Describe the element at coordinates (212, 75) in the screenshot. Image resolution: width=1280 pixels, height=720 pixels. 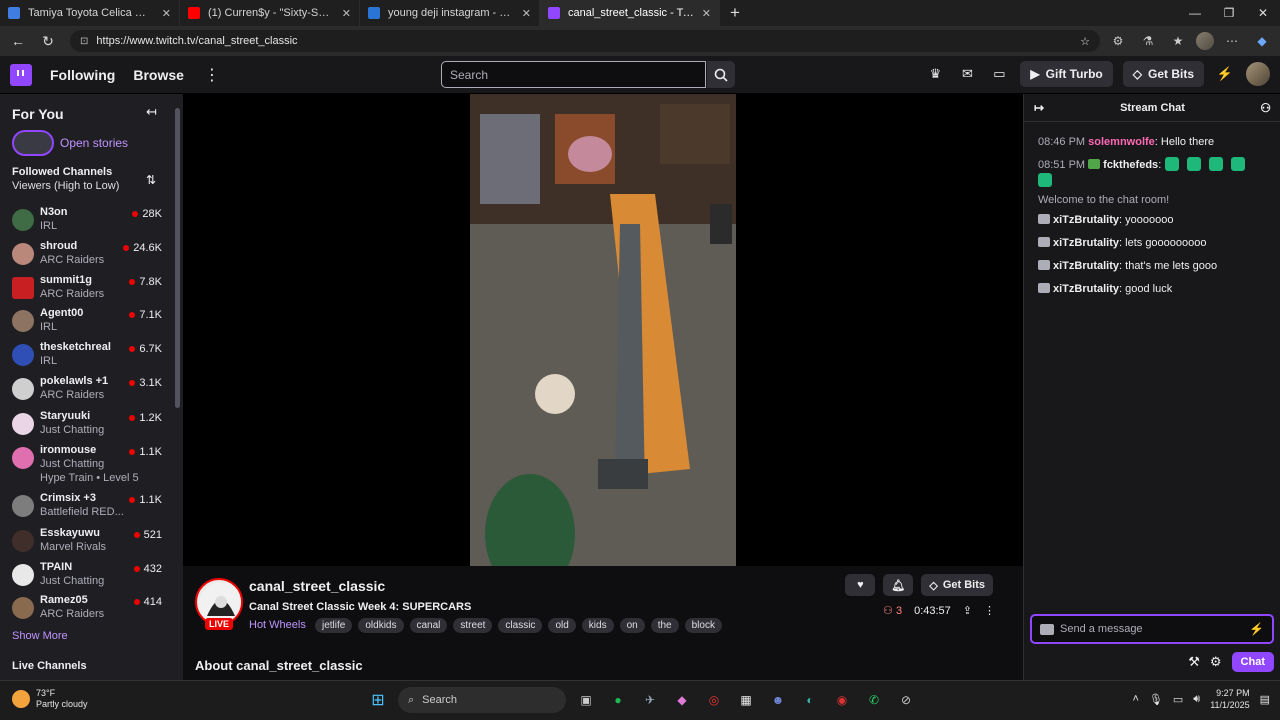
I see `more-menu-icon: ⋮` at that location.